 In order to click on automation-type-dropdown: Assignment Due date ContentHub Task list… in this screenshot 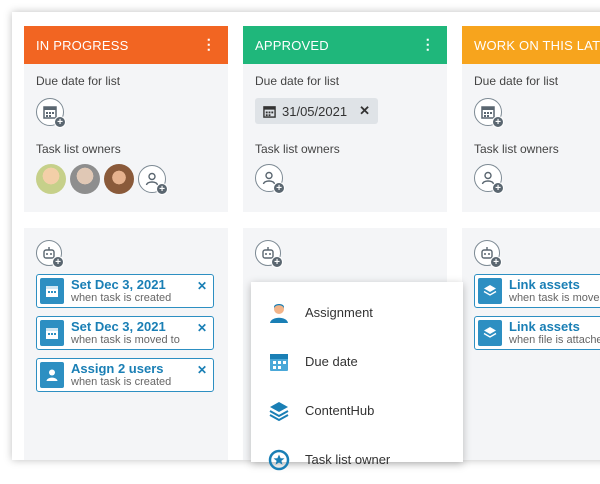, I will do `click(357, 376)`.